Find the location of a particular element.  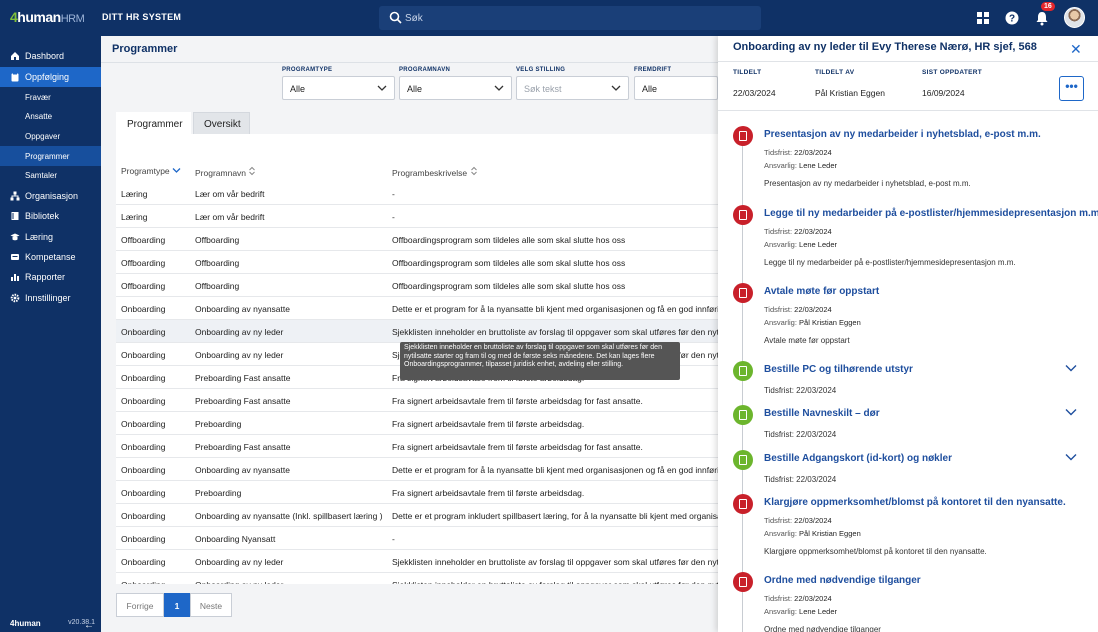

page-1-button: 1 is located at coordinates (177, 605).